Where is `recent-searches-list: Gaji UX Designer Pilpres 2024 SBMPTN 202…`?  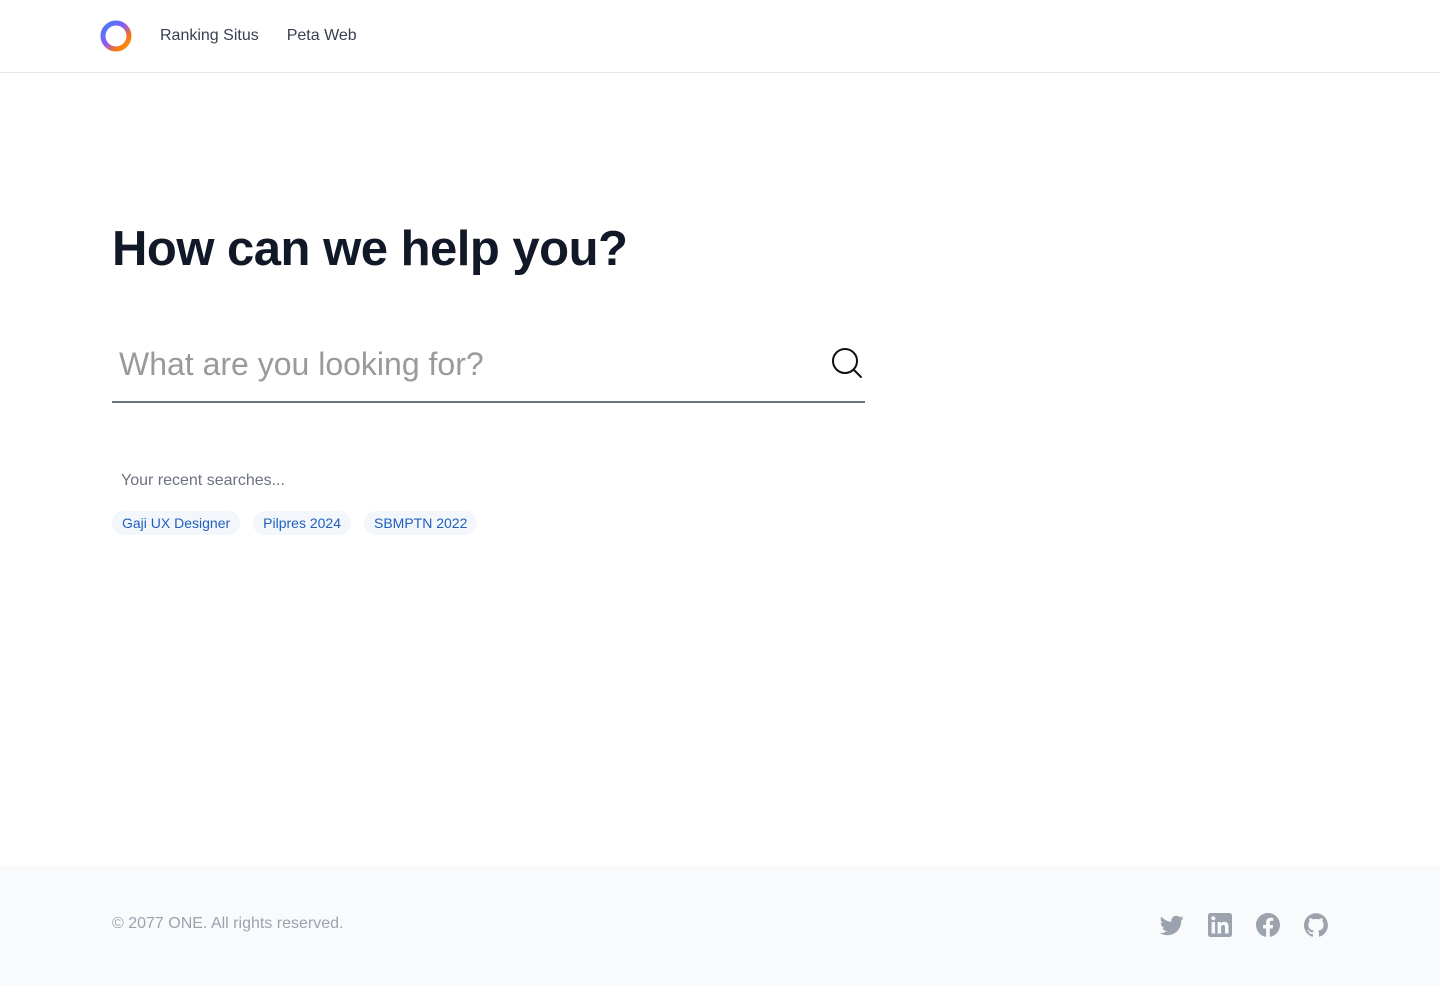
recent-searches-list: Gaji UX Designer Pilpres 2024 SBMPTN 202… is located at coordinates (301, 523).